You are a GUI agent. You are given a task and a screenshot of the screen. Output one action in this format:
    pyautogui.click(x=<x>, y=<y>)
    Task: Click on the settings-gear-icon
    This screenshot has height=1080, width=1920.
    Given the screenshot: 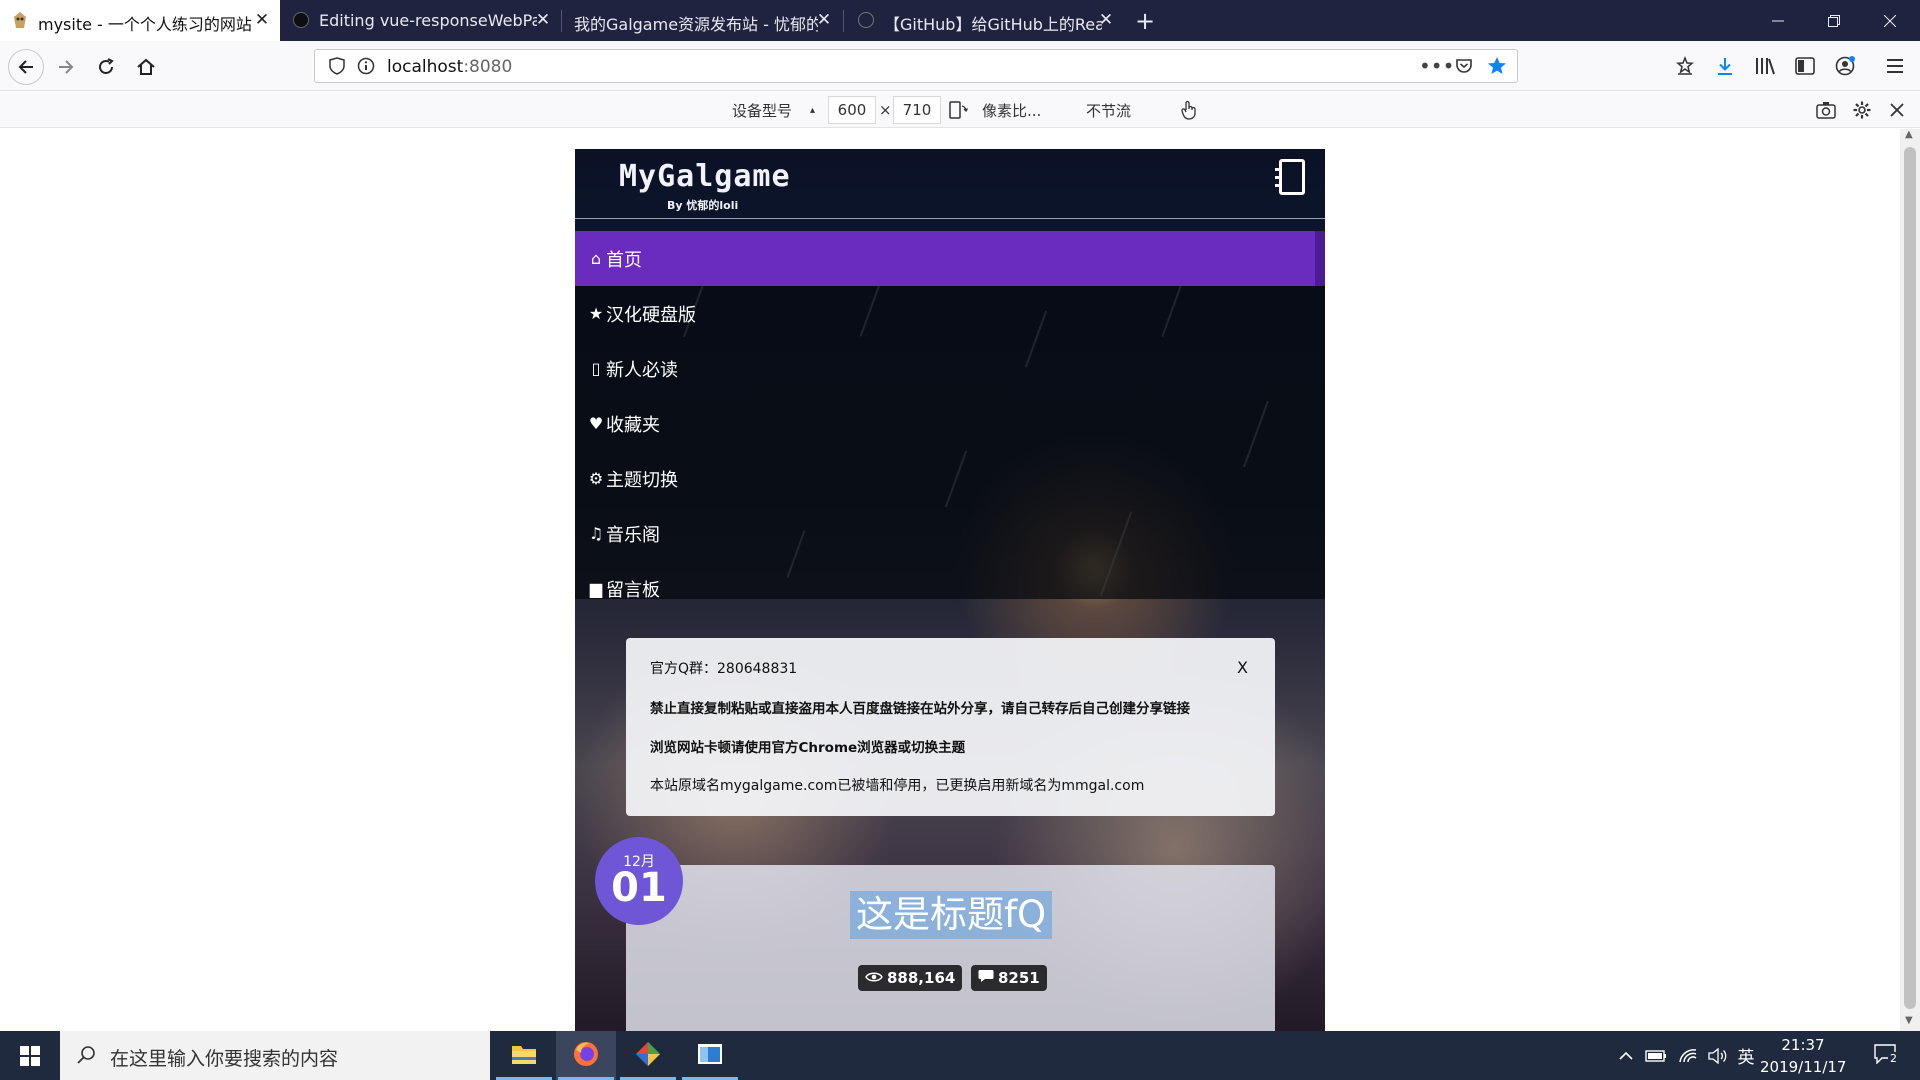 What is the action you would take?
    pyautogui.click(x=1862, y=110)
    